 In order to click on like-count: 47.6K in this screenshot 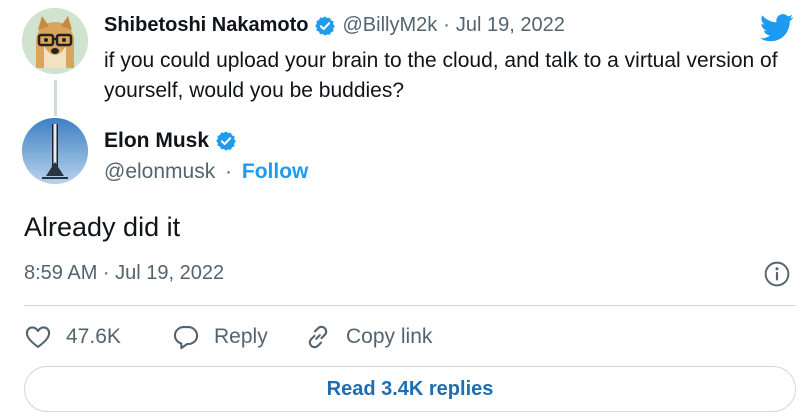, I will do `click(93, 336)`.